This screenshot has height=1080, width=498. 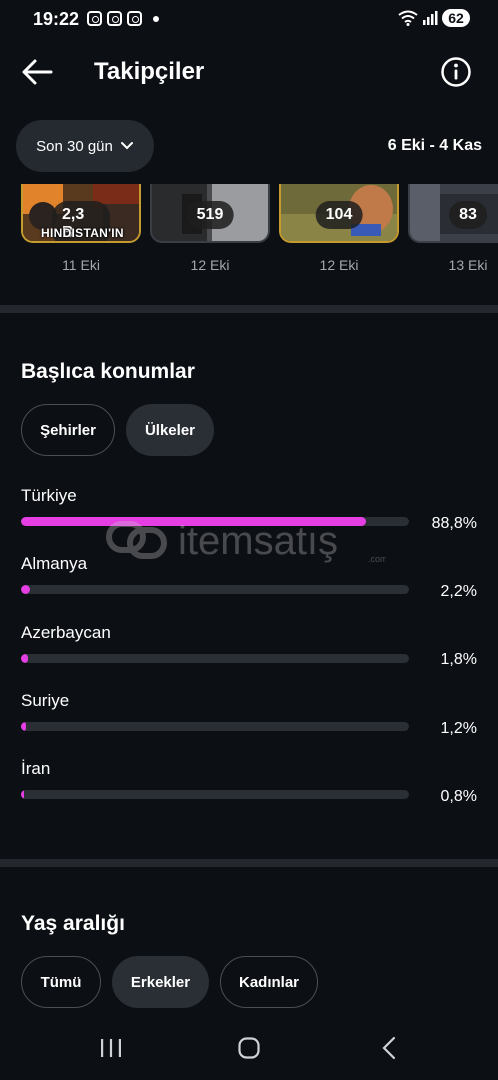 I want to click on view-count: 104, so click(x=339, y=215).